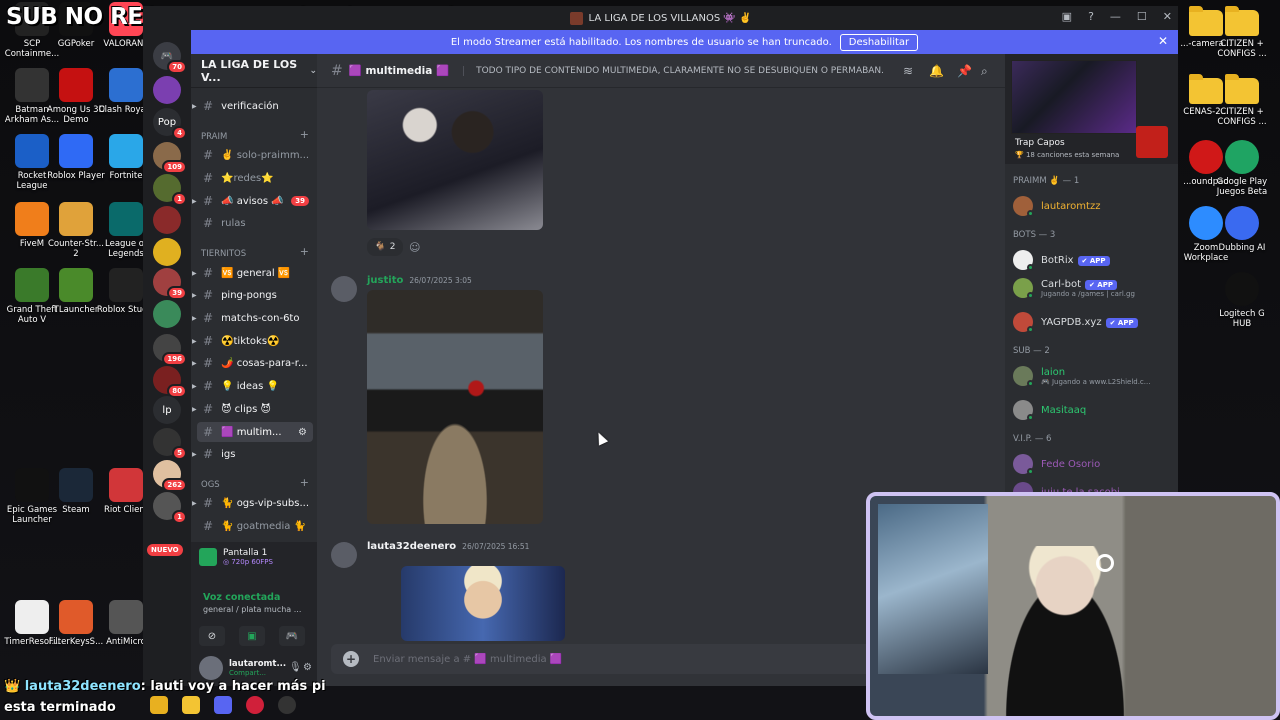  I want to click on activity-card: Trap Capos 🏆 18 canciones esta semana, so click(1091, 109).